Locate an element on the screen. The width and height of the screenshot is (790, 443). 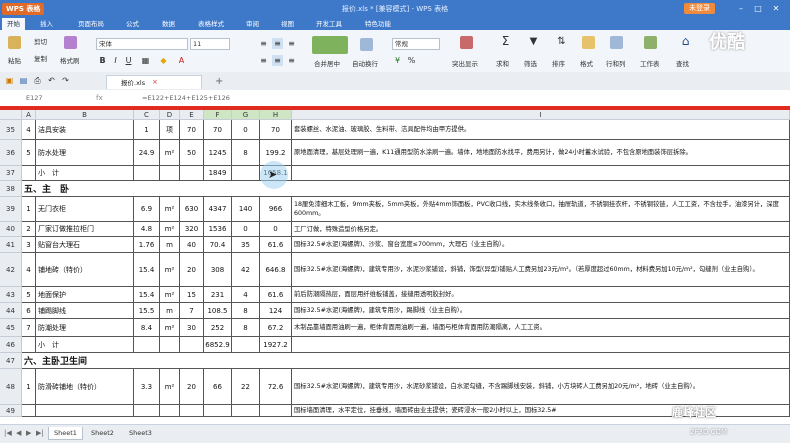
paste-icon is located at coordinates (14, 42).